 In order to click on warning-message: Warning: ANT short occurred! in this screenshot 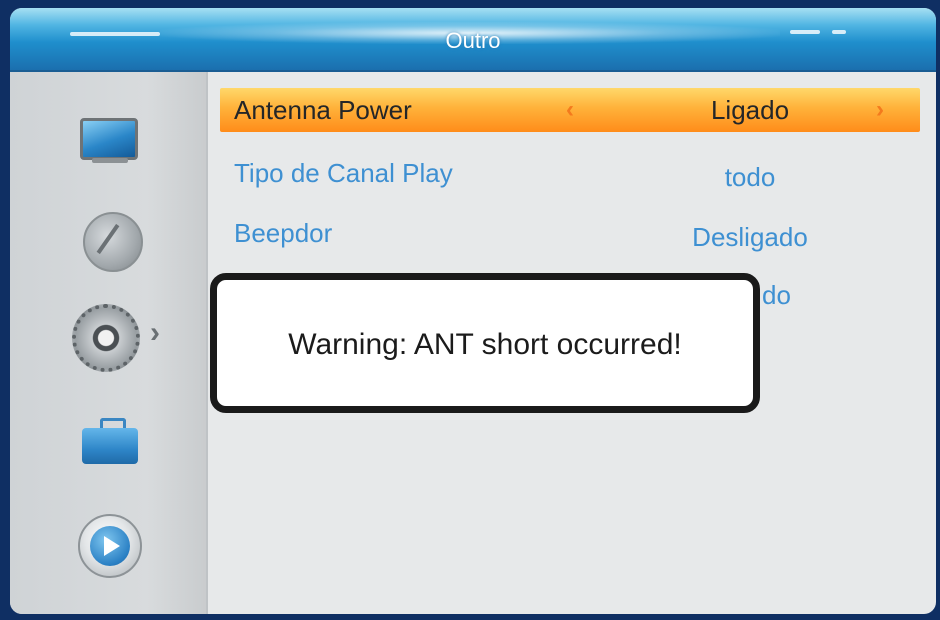, I will do `click(485, 344)`.